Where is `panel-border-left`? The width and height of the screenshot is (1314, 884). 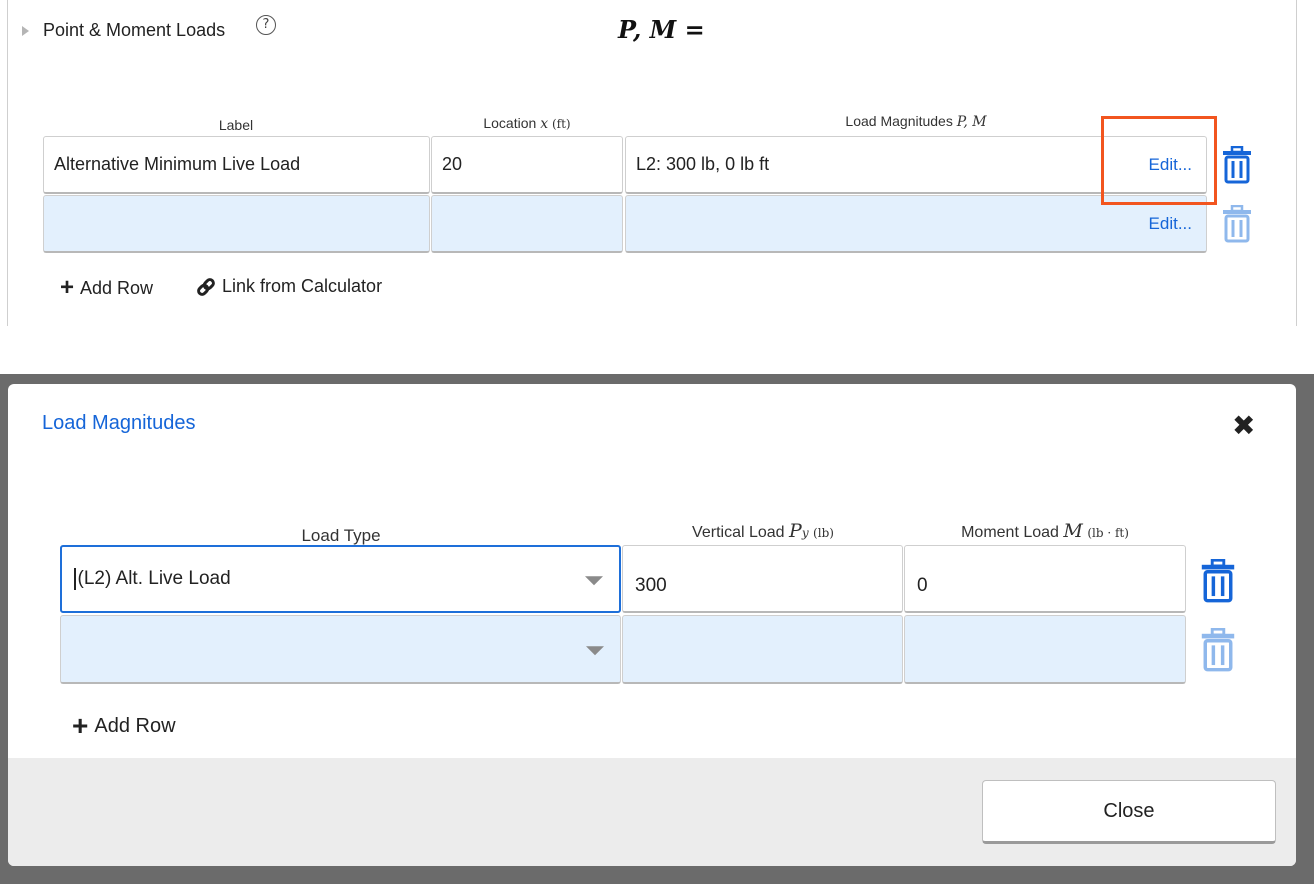
panel-border-left is located at coordinates (7, 163).